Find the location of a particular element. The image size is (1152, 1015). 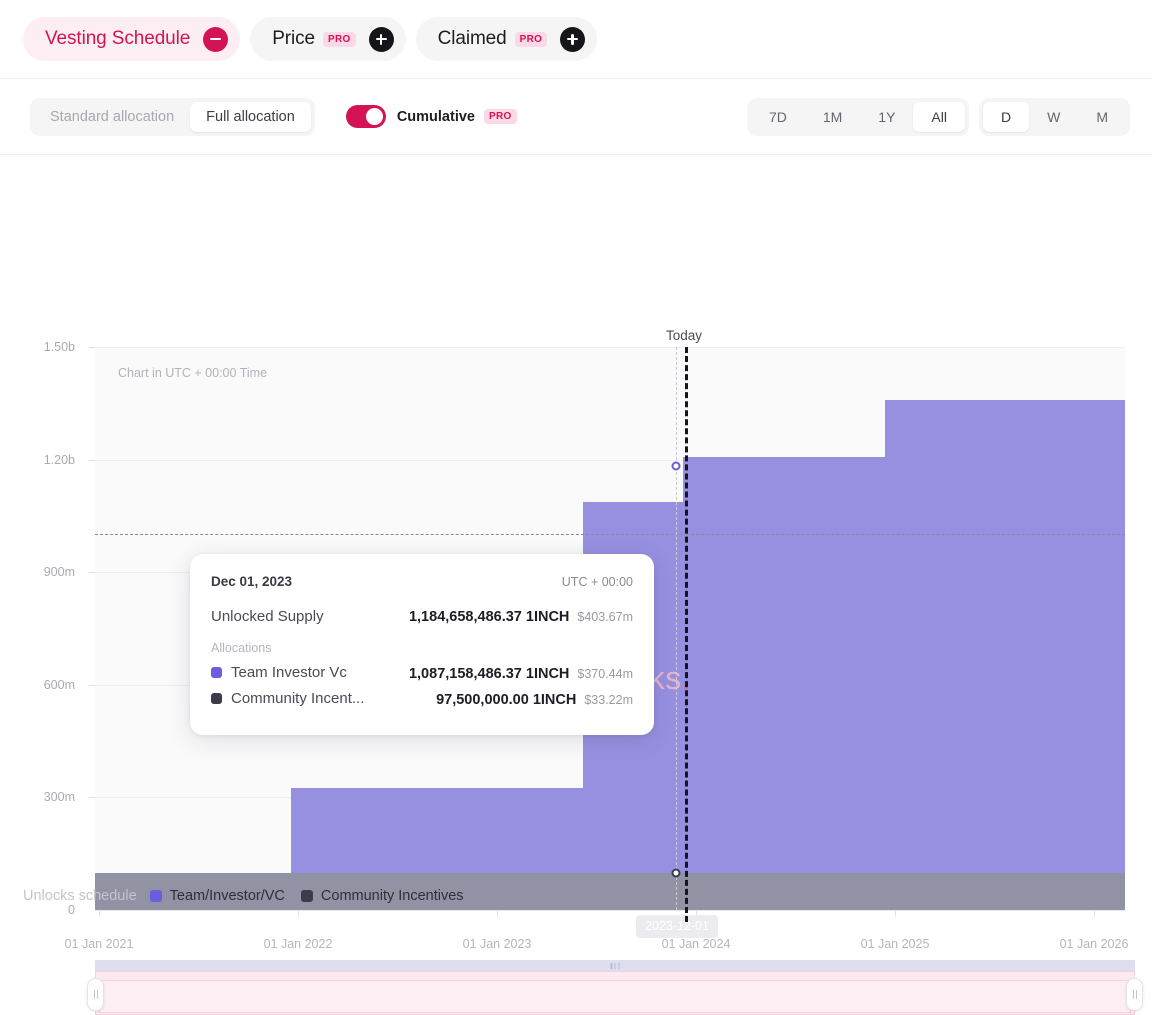

reference-line is located at coordinates (610, 534).